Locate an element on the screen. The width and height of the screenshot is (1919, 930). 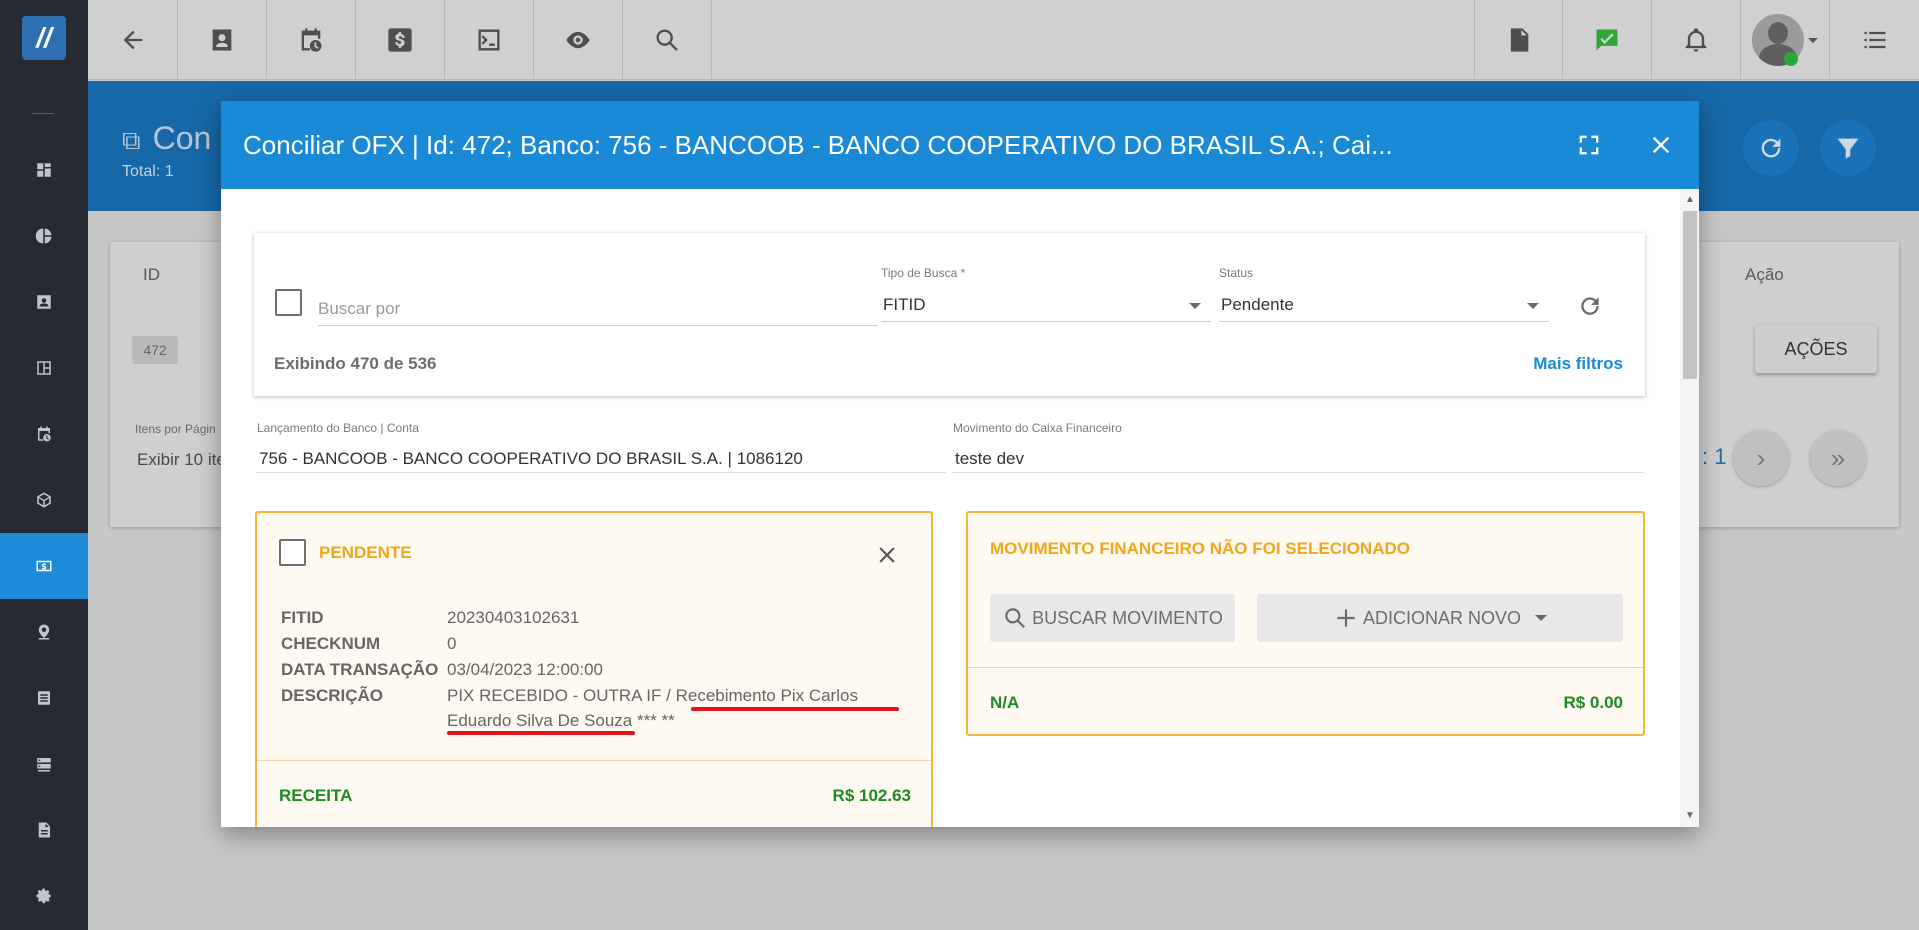
menu-button is located at coordinates (1874, 40).